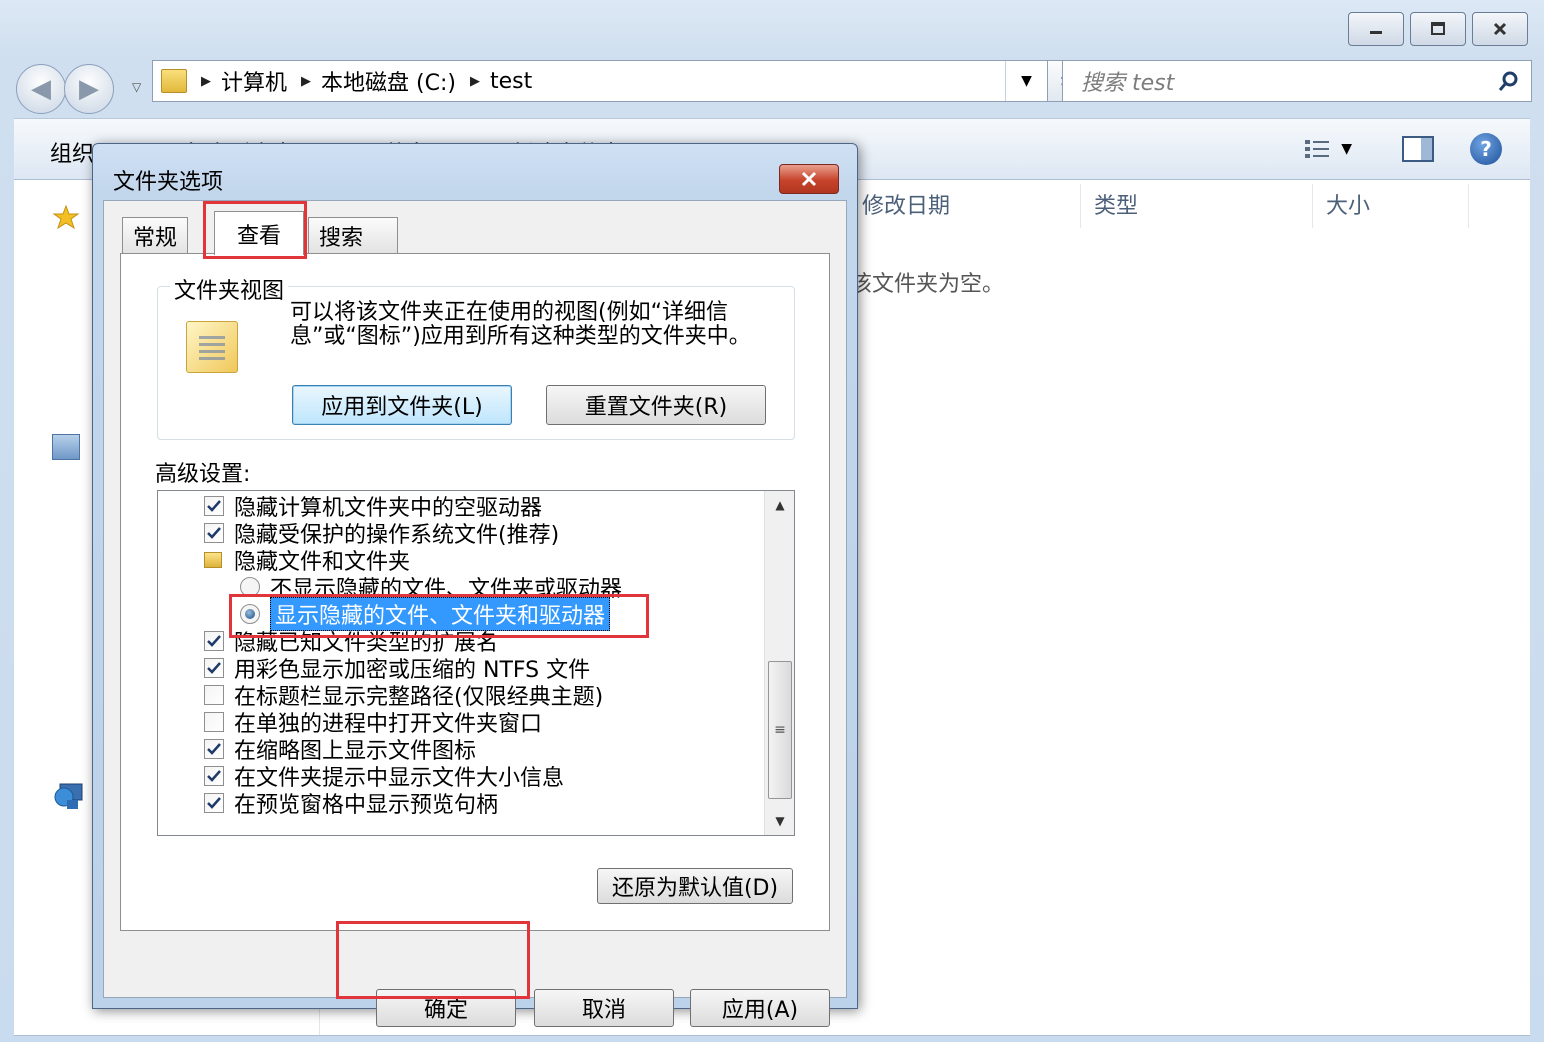 The width and height of the screenshot is (1544, 1042). I want to click on change-view-button: ▼, so click(1327, 149).